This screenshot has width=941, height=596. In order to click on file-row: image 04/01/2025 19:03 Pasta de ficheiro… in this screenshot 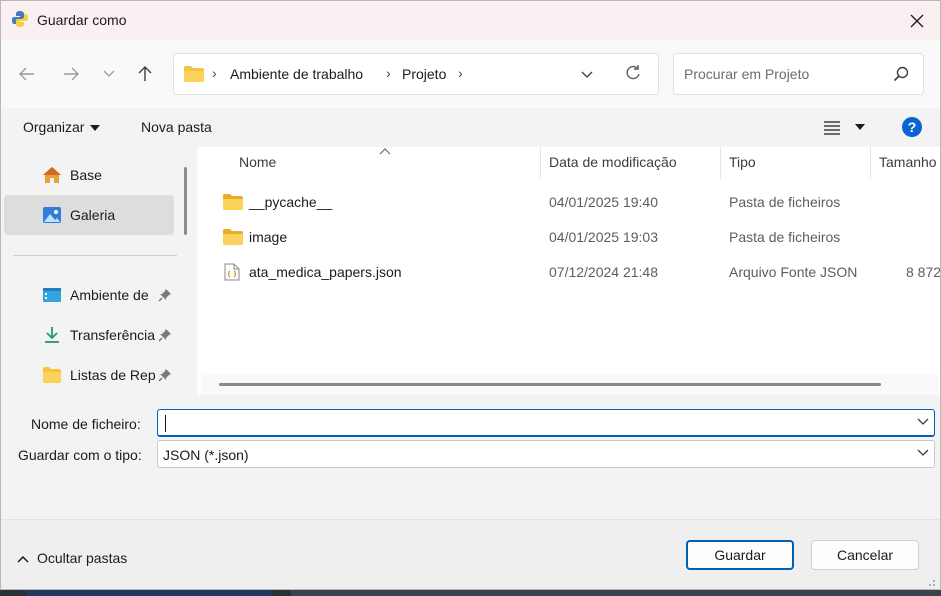, I will do `click(568, 236)`.